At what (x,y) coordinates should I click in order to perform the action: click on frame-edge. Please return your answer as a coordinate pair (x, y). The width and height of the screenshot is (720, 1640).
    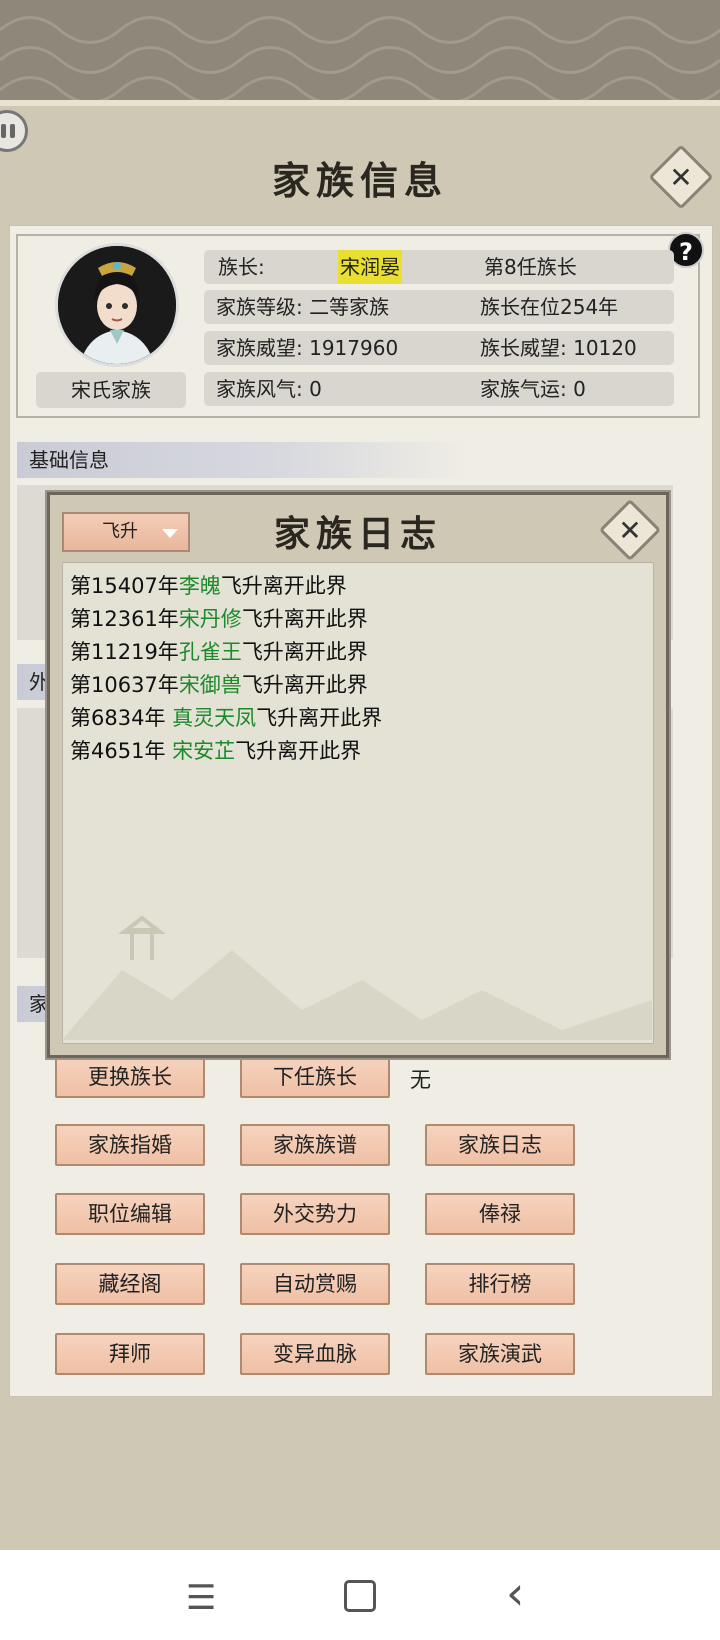
    Looking at the image, I should click on (360, 103).